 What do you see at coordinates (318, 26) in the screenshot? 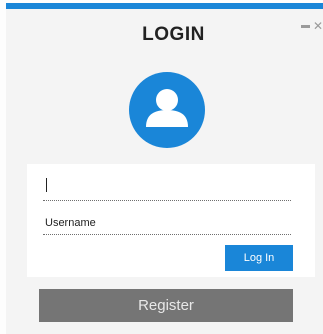
I see `close-icon: ✕` at bounding box center [318, 26].